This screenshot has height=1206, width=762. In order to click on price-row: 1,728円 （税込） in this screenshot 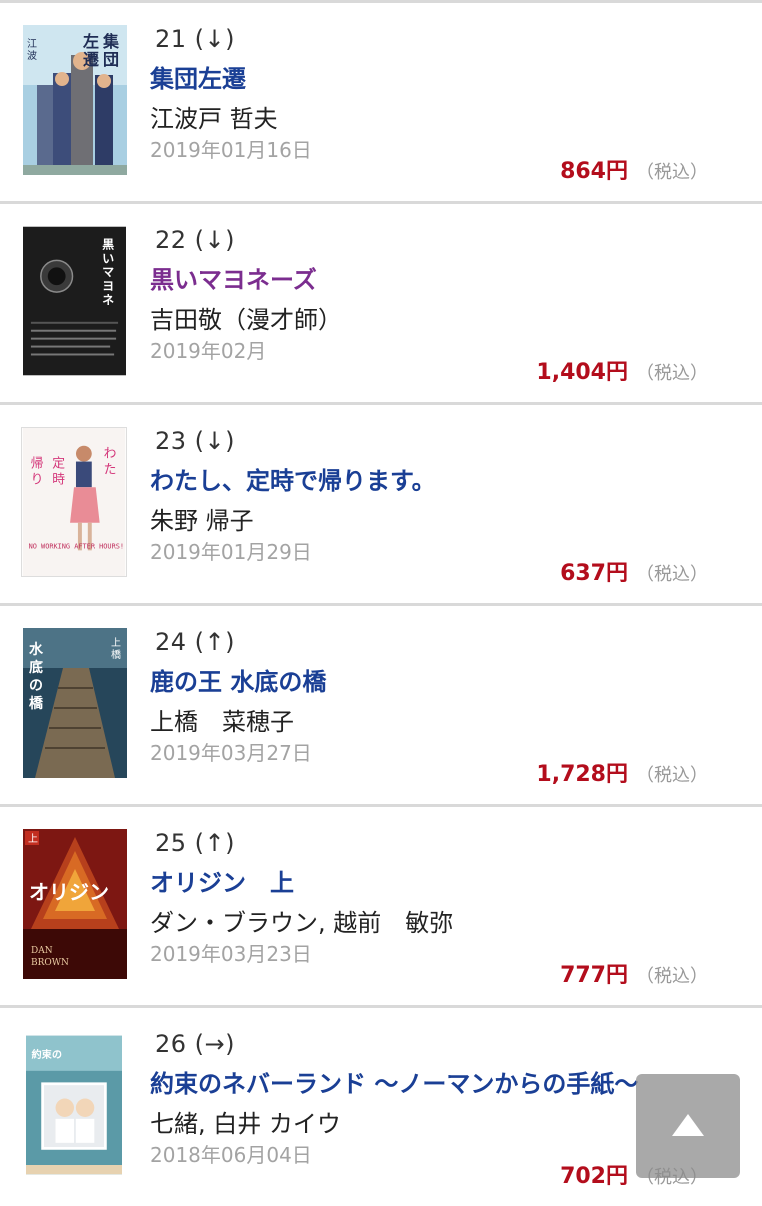, I will do `click(622, 772)`.